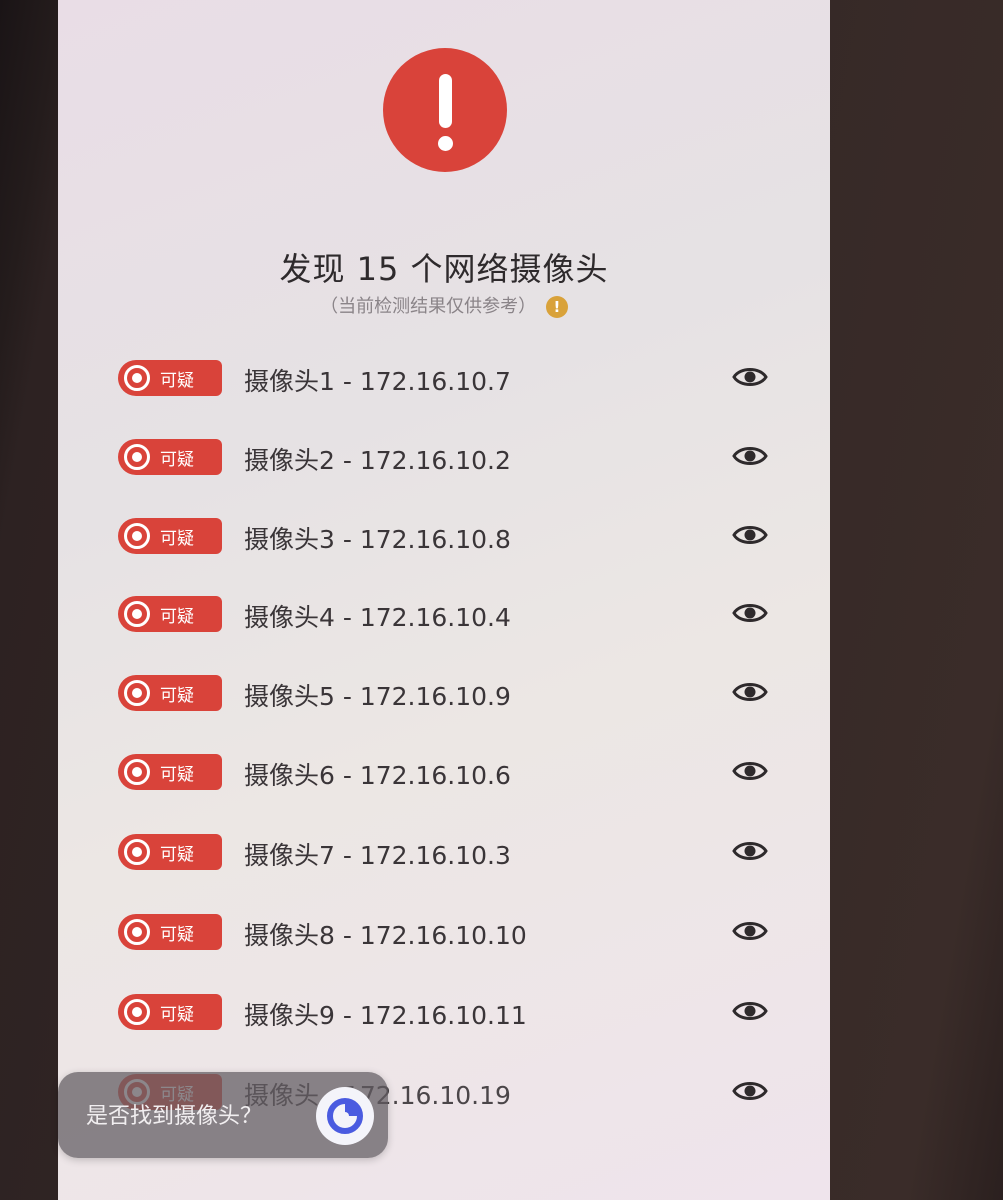 The width and height of the screenshot is (1003, 1200). What do you see at coordinates (377, 775) in the screenshot?
I see `camera-label: 摄像头6 - 172.16.10.6` at bounding box center [377, 775].